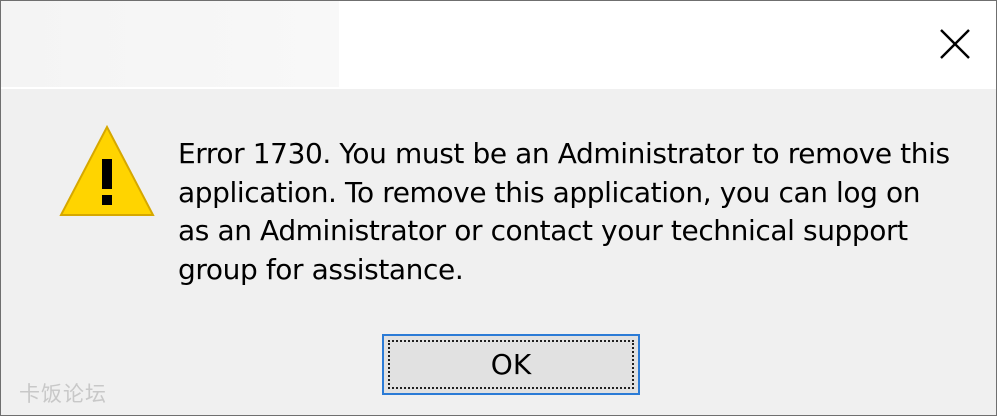 The height and width of the screenshot is (416, 997). I want to click on close-button, so click(954, 44).